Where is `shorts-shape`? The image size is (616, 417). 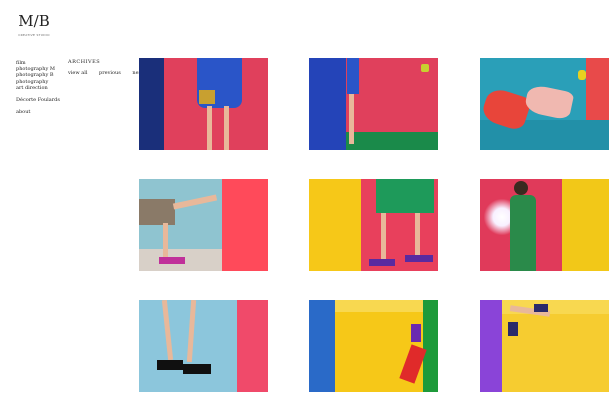 shorts-shape is located at coordinates (157, 212).